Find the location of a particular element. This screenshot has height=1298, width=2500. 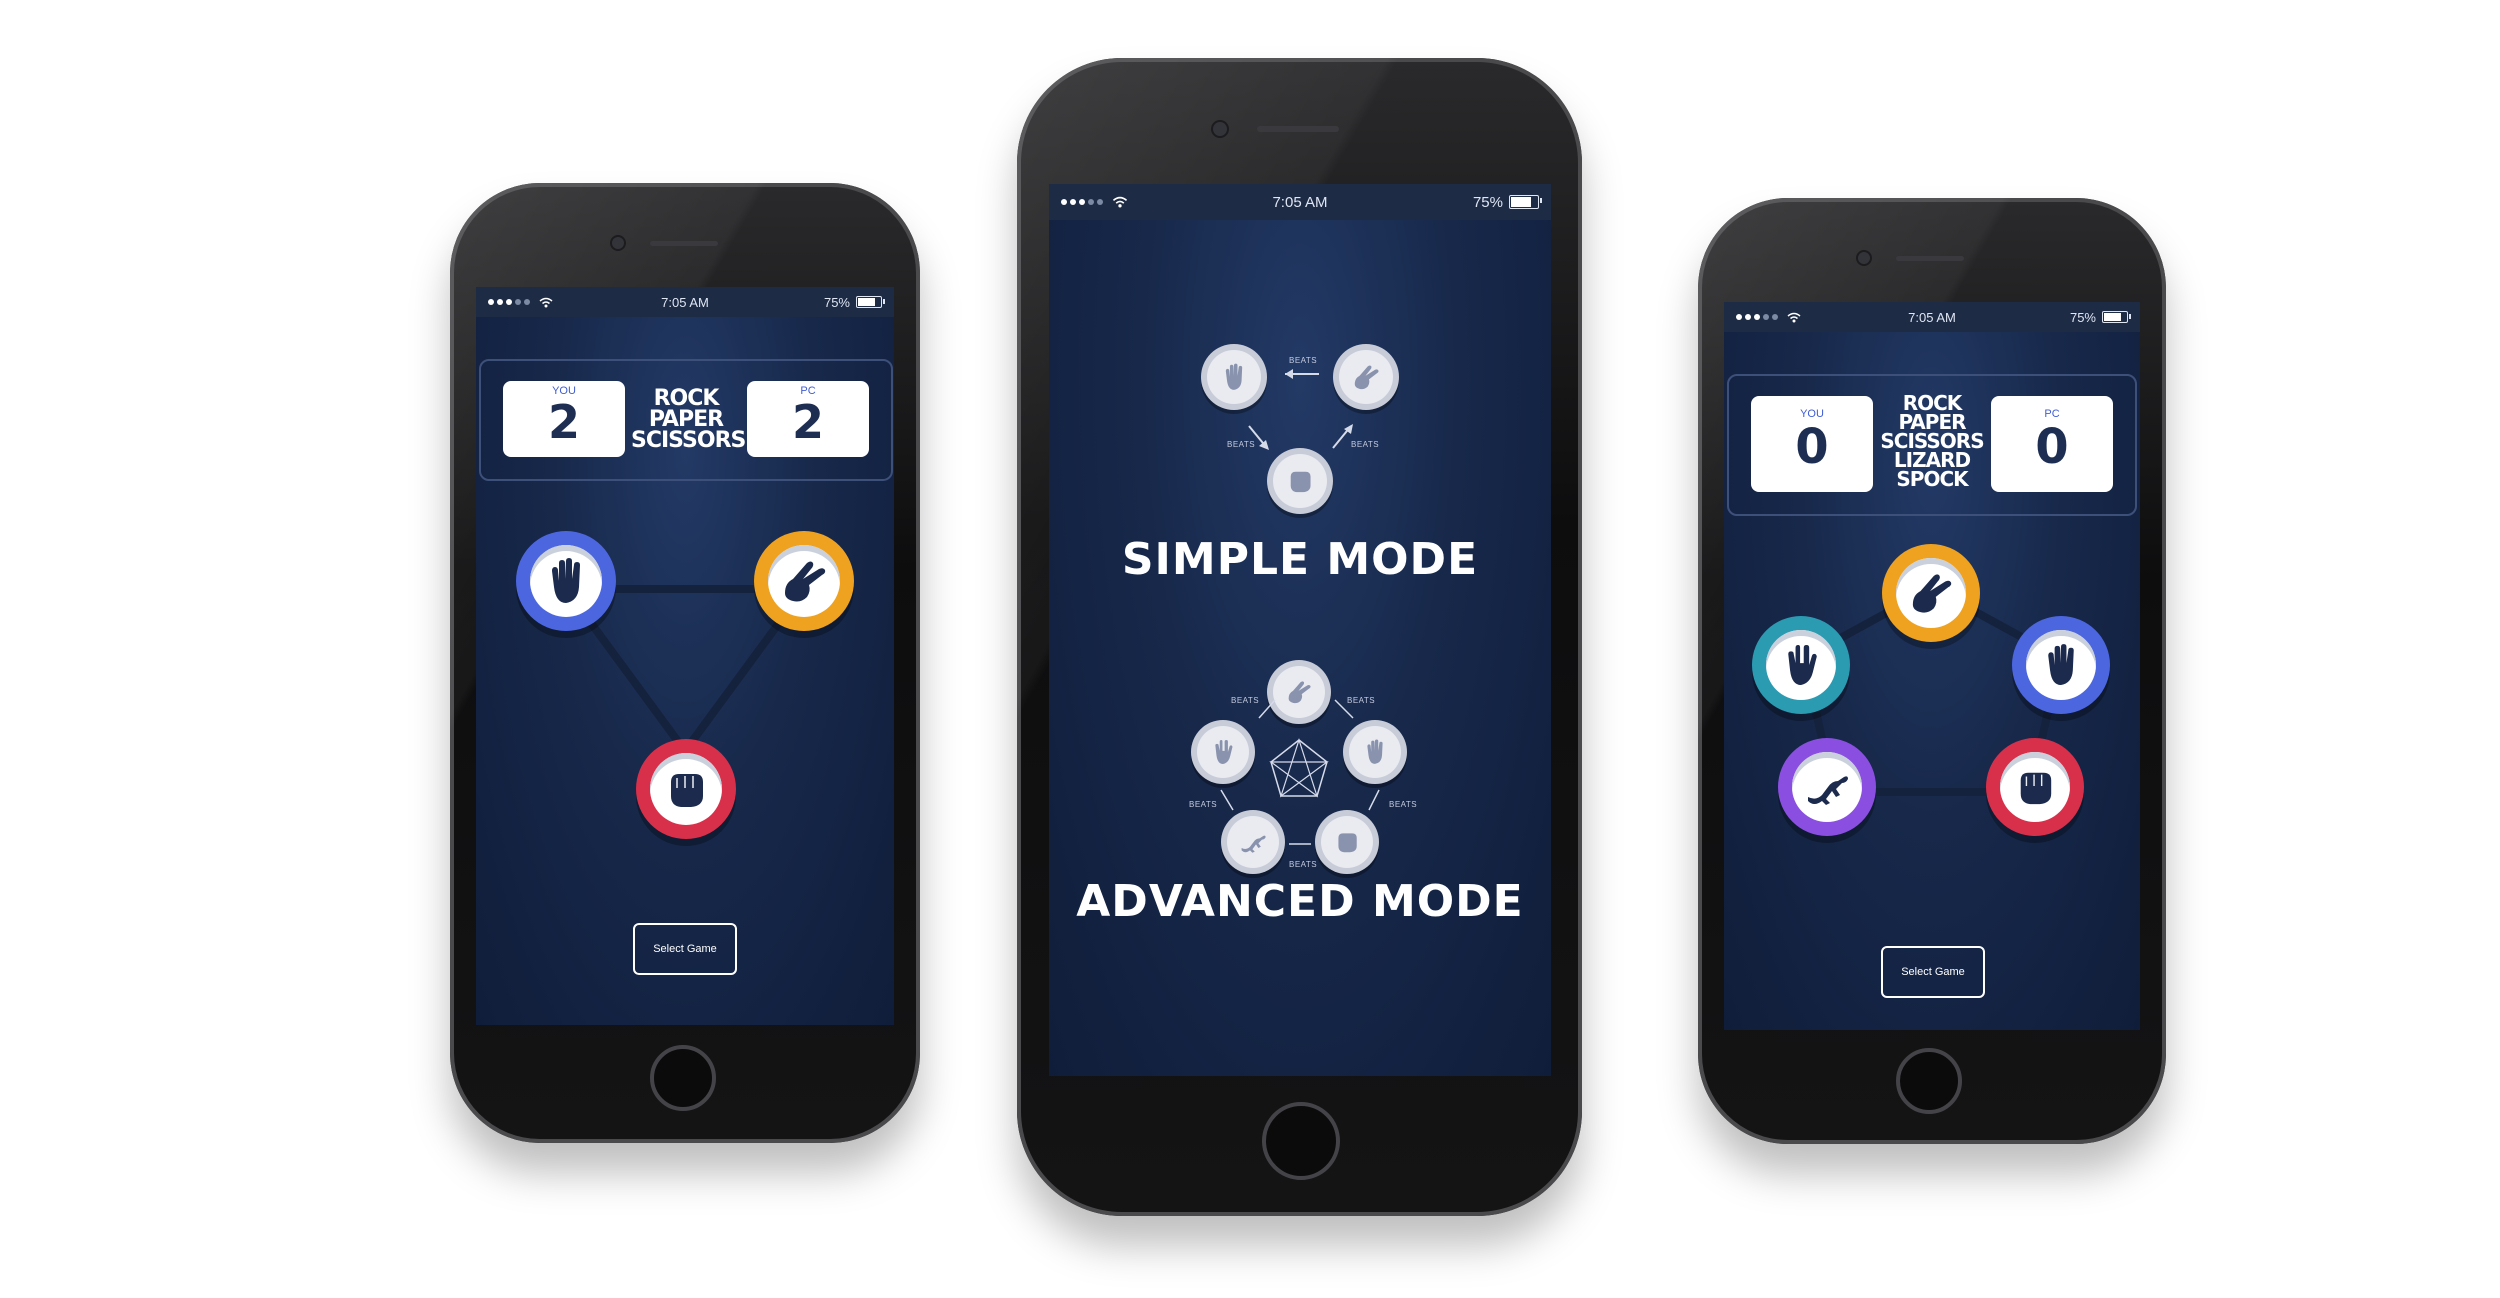

battery-icon is located at coordinates (1525, 202).